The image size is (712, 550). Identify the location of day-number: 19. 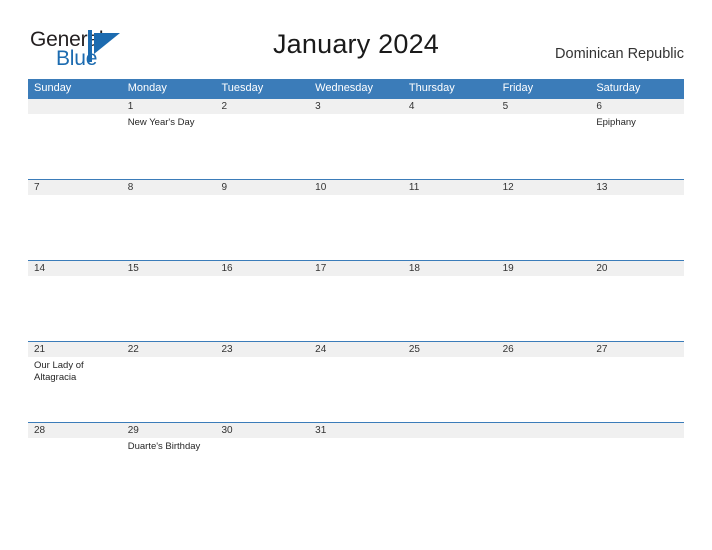
(508, 268).